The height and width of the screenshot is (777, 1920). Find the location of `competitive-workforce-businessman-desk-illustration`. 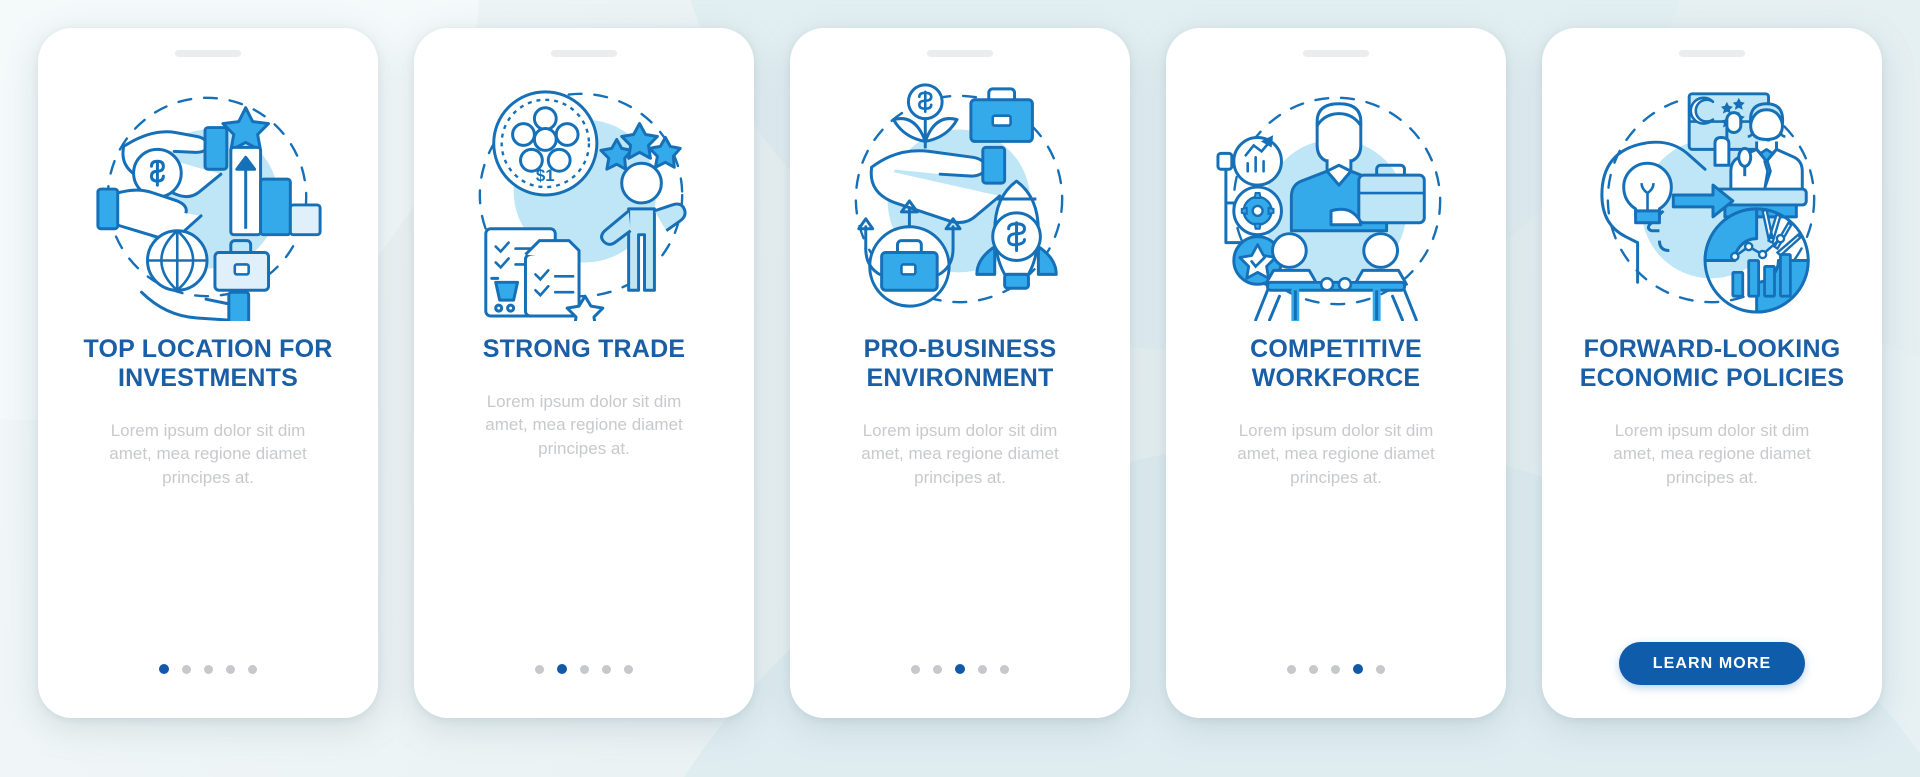

competitive-workforce-businessman-desk-illustration is located at coordinates (1336, 196).